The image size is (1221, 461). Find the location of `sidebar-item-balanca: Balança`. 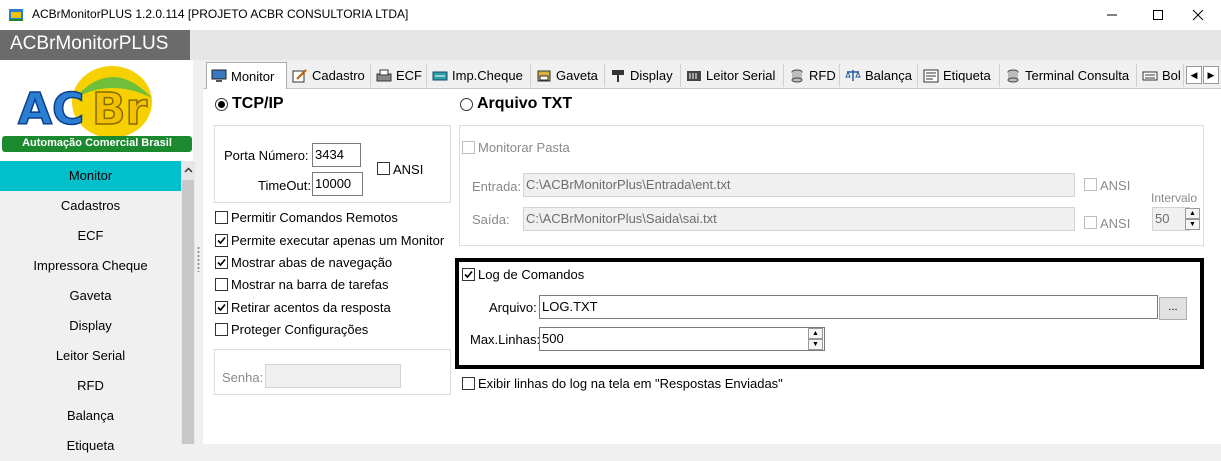

sidebar-item-balanca: Balança is located at coordinates (90, 416).